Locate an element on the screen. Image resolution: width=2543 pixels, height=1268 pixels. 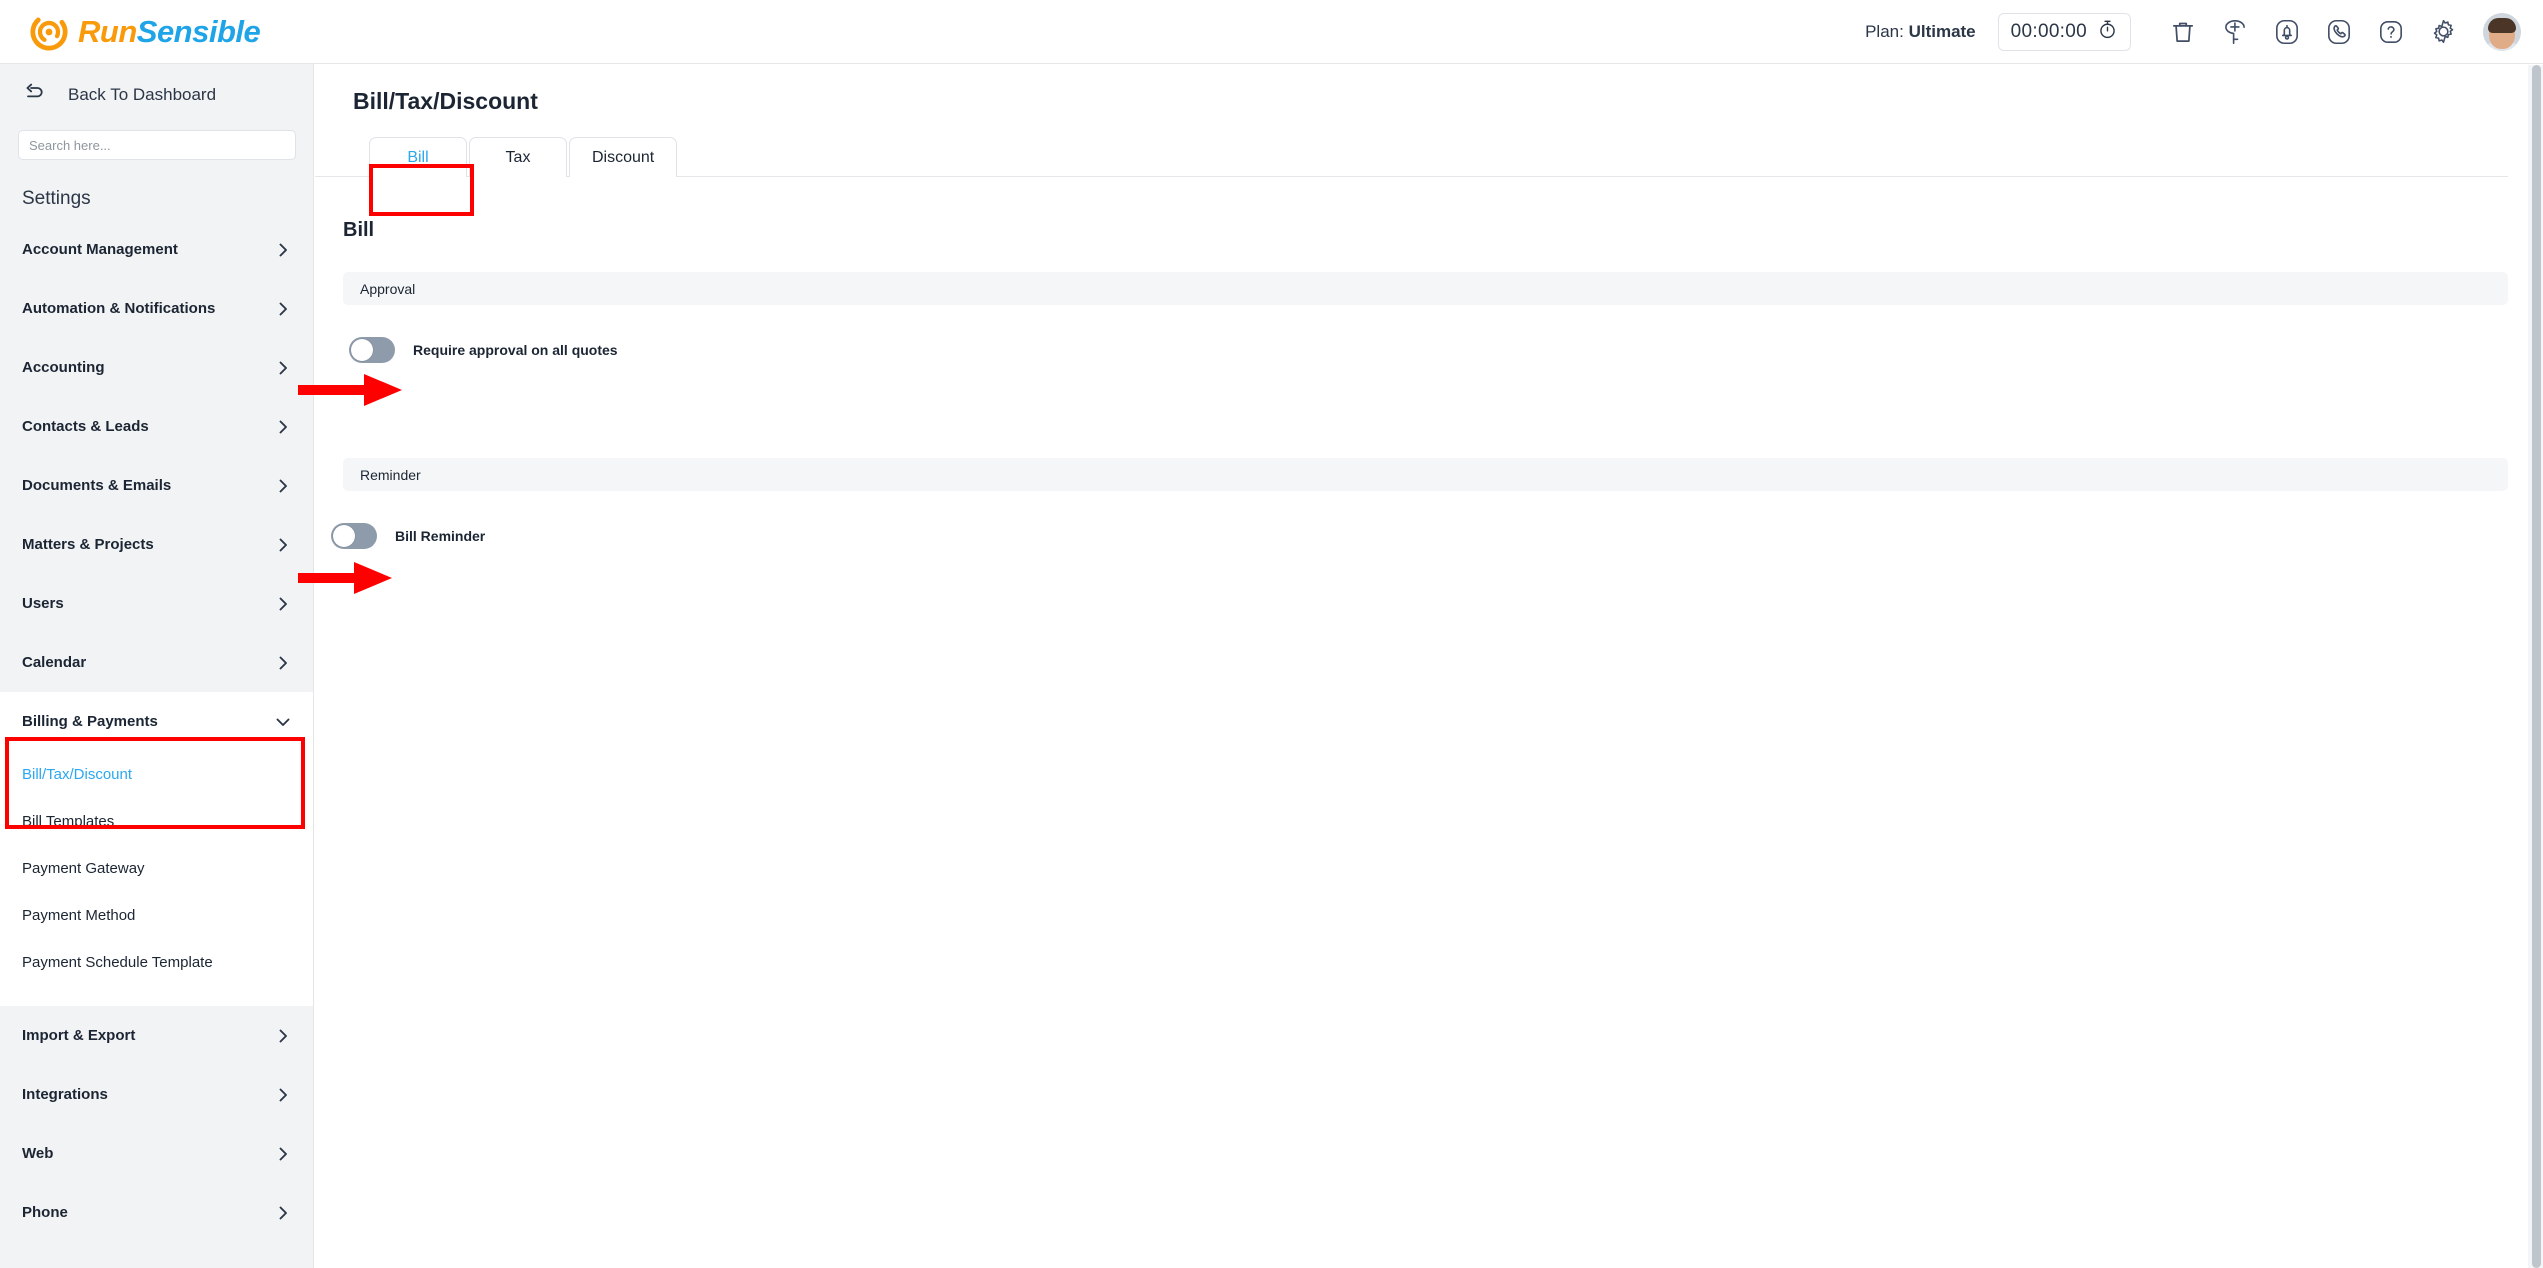
sidebar-item-phone: Phone is located at coordinates (156, 1212).